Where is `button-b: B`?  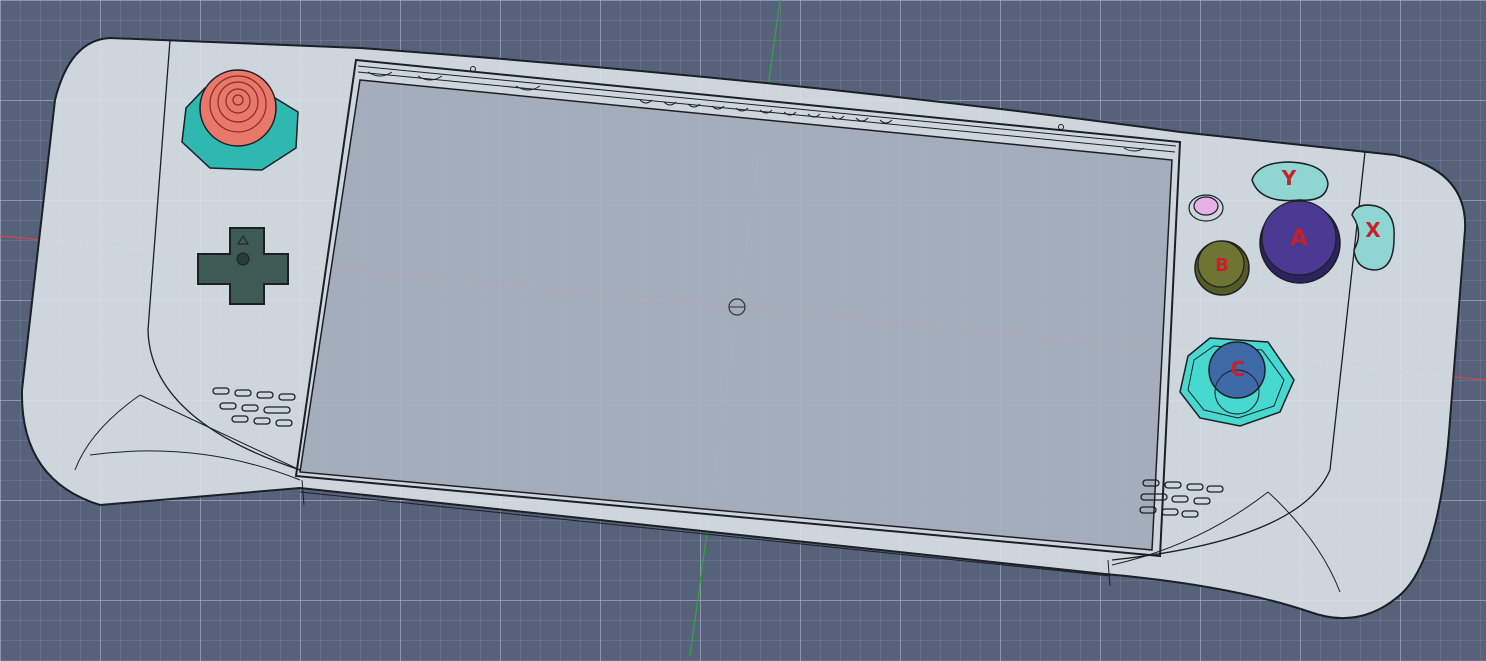 button-b: B is located at coordinates (1222, 268).